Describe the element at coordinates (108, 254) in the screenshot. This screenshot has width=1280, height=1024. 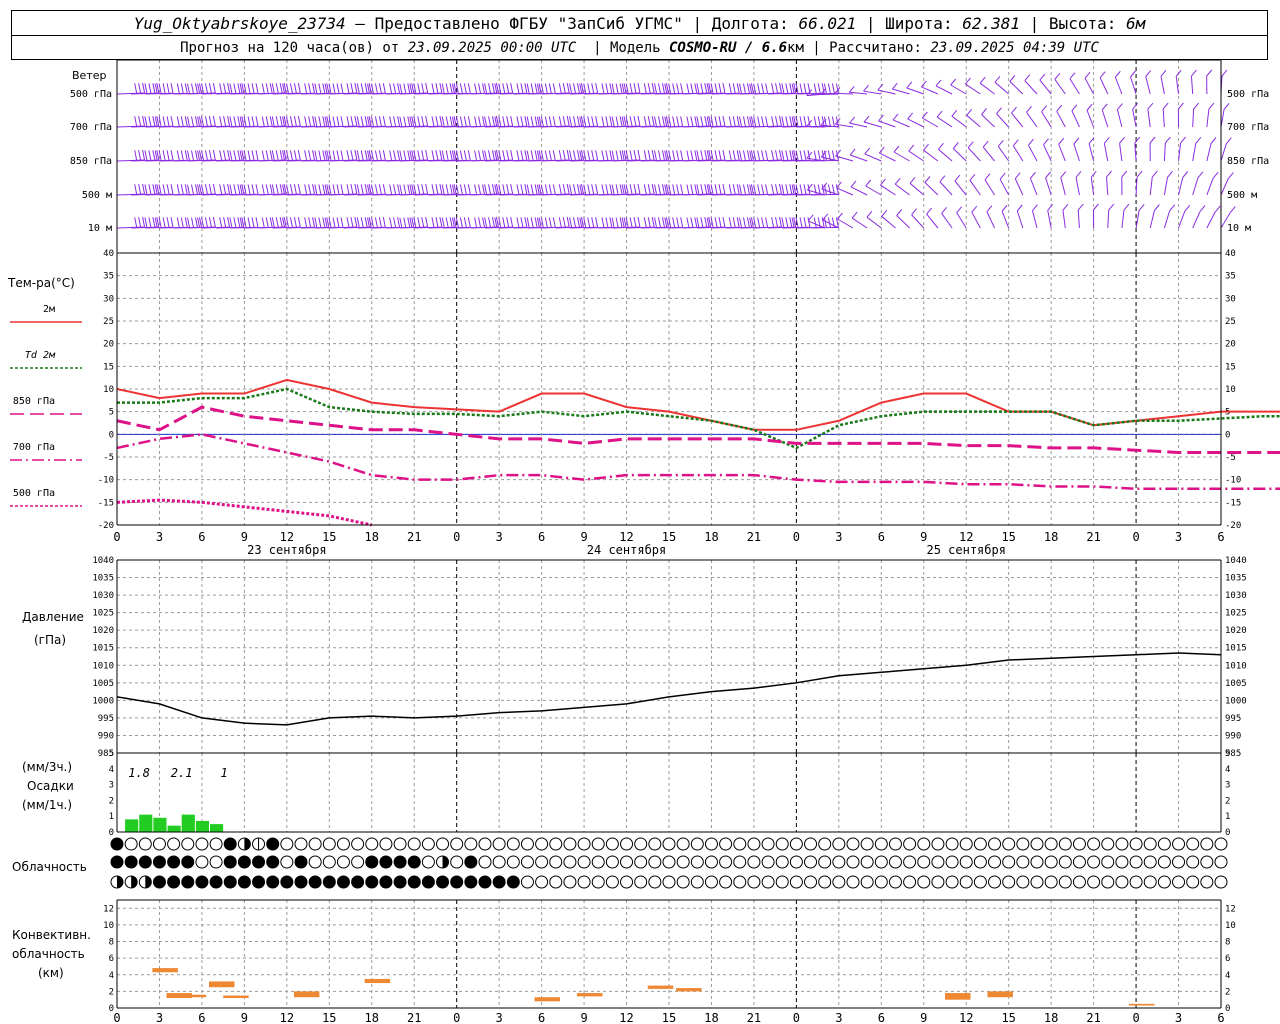
I see `temp-tick-left: 40` at that location.